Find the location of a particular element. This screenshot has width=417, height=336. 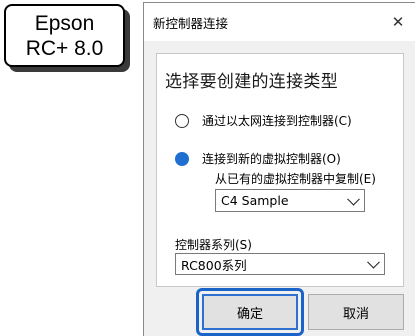

close-button: ✕ is located at coordinates (398, 22).